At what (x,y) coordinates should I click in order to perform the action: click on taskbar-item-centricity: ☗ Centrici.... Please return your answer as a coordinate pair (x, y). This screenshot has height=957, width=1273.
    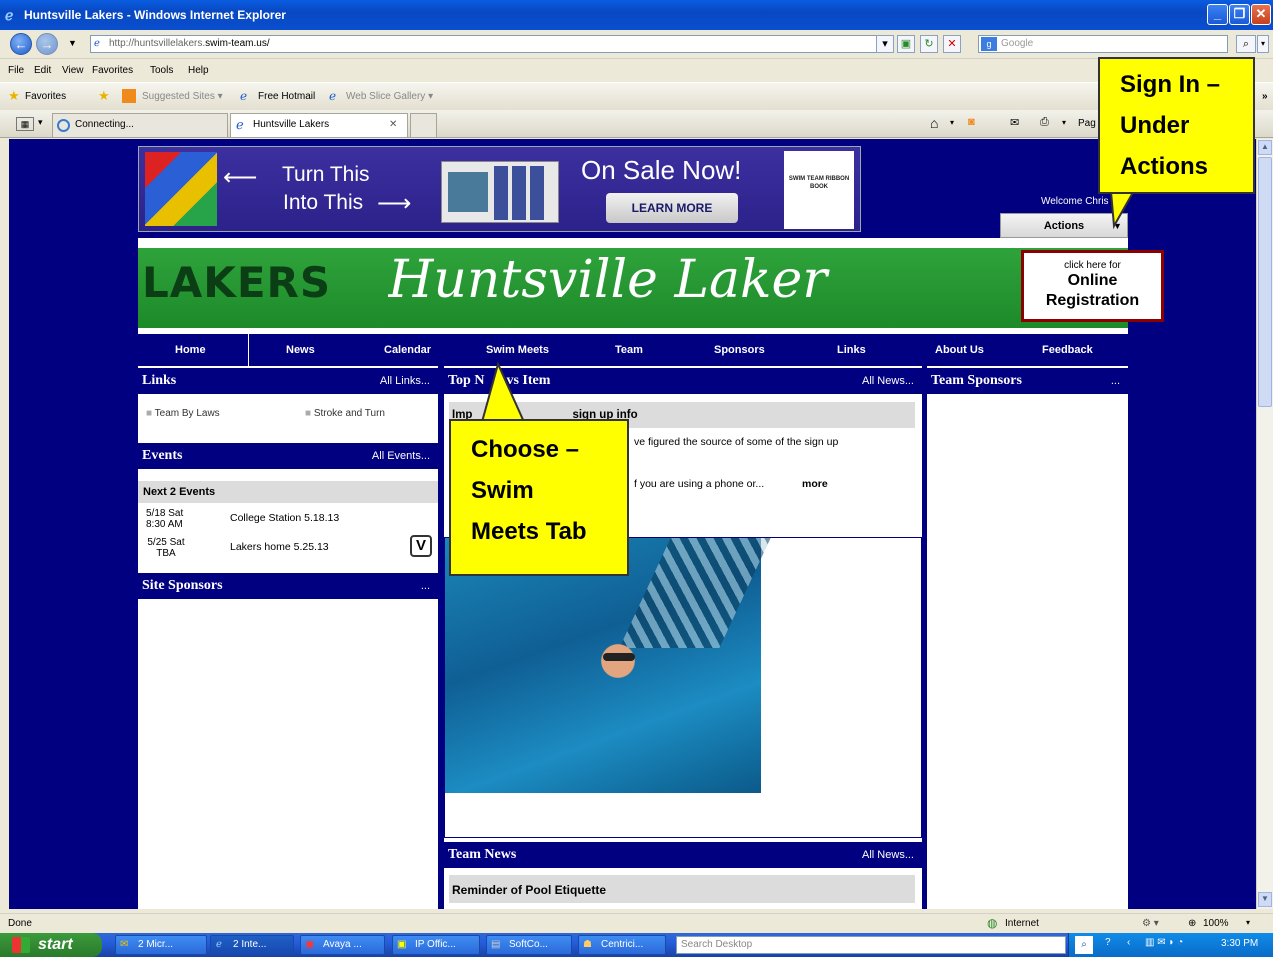
    Looking at the image, I should click on (622, 945).